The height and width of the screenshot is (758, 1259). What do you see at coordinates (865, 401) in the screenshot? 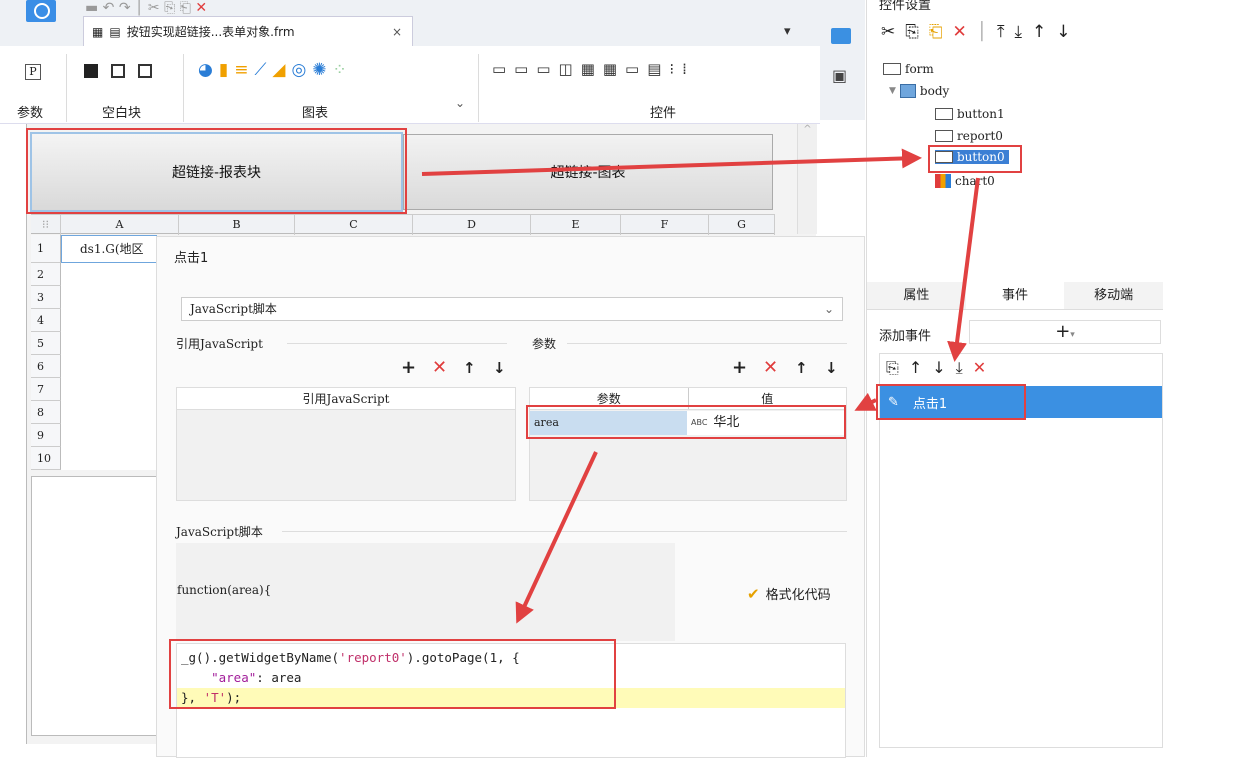
I see `arrow-event-to-param` at bounding box center [865, 401].